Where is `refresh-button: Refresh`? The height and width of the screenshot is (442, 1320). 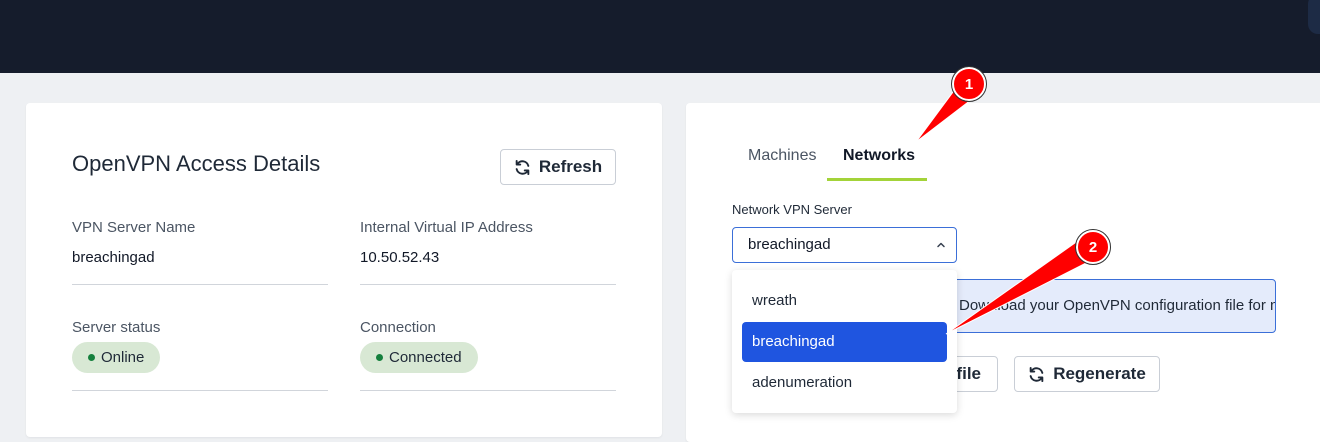
refresh-button: Refresh is located at coordinates (558, 167).